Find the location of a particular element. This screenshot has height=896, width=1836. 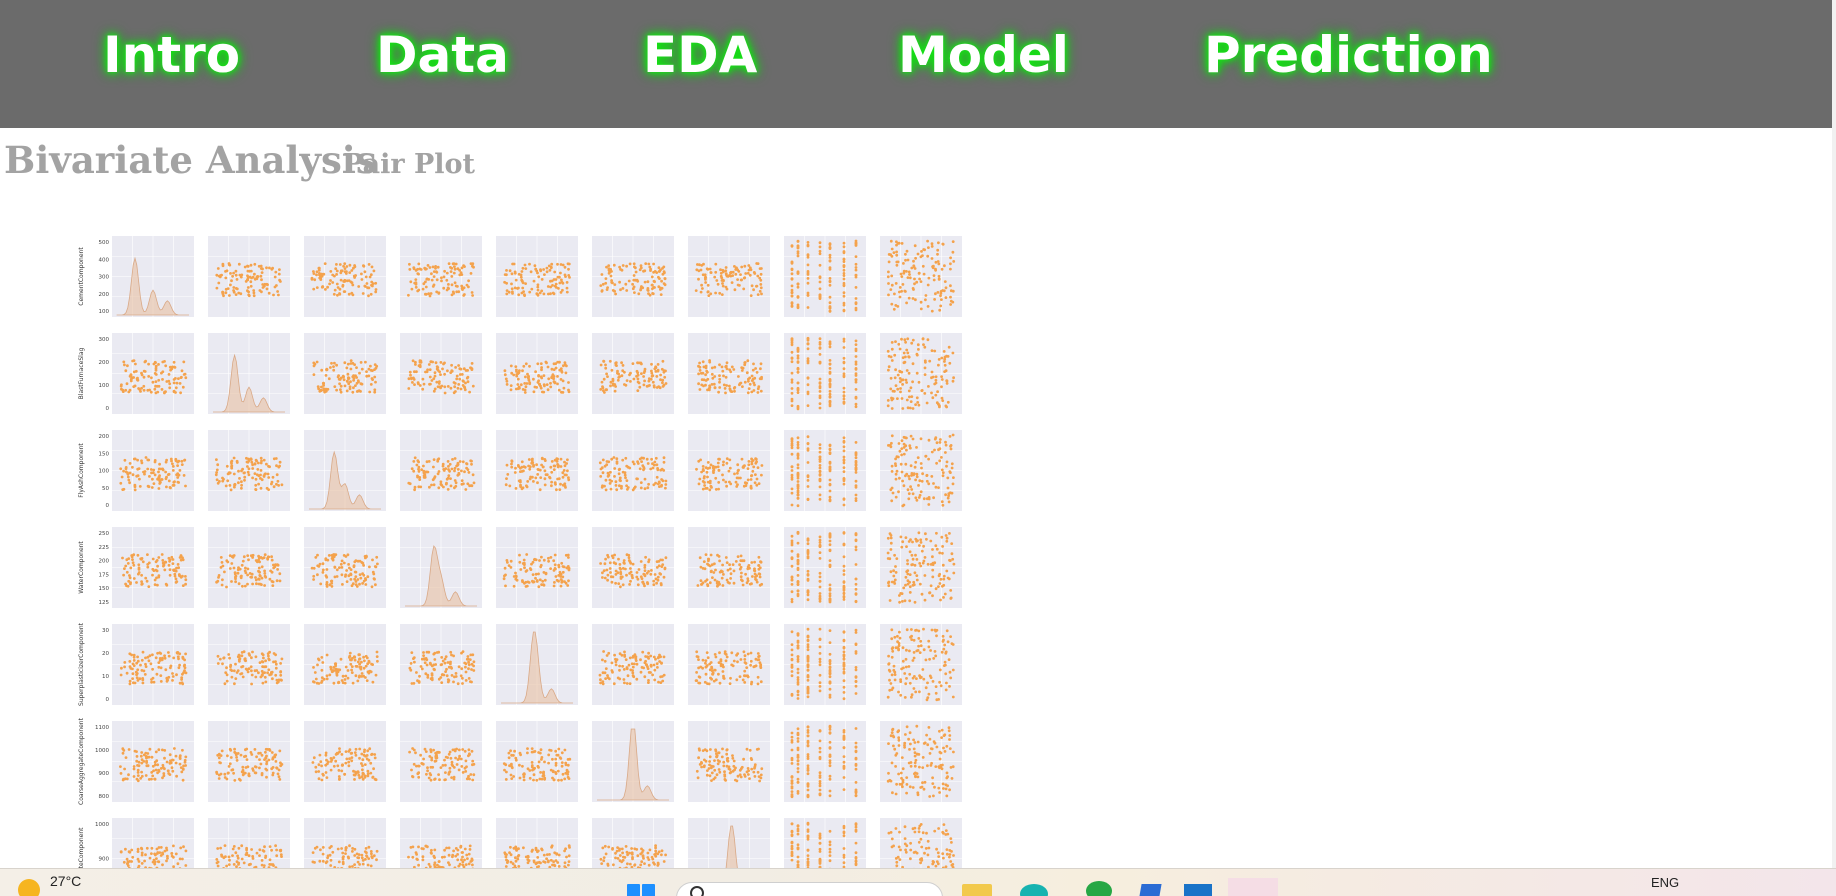

pairplot-tick-label: 50 is located at coordinates (105, 489).